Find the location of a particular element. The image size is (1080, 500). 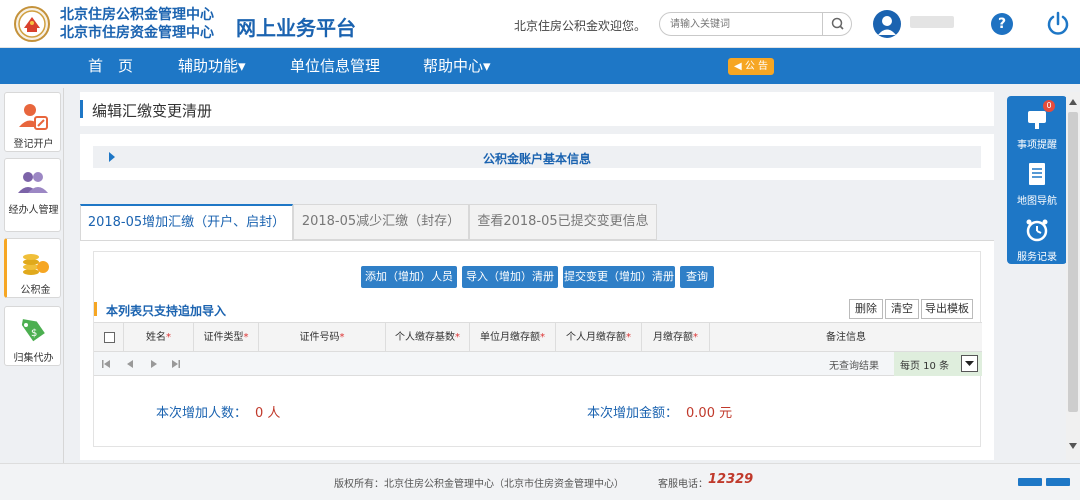

reminder-badge: 0 is located at coordinates (1049, 106).